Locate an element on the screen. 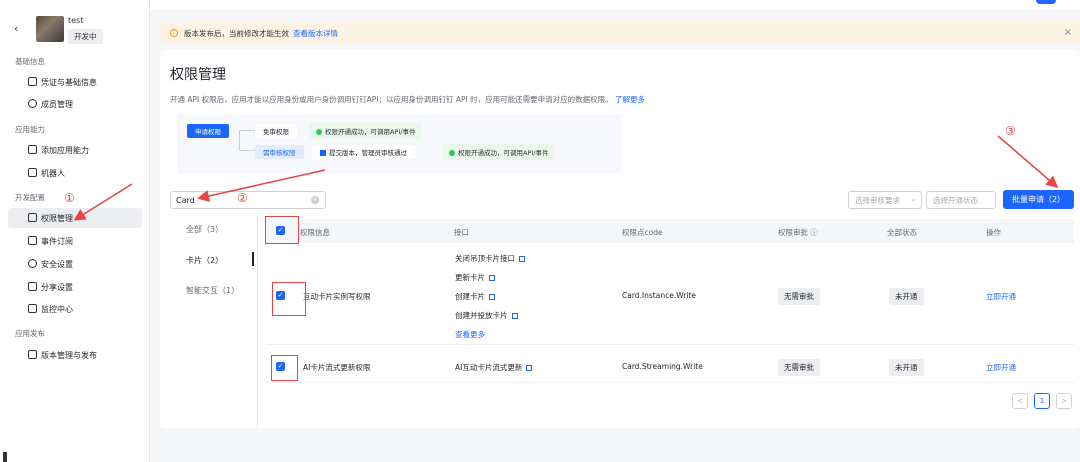  sidebar-item-members: 成员管理 is located at coordinates (75, 104).